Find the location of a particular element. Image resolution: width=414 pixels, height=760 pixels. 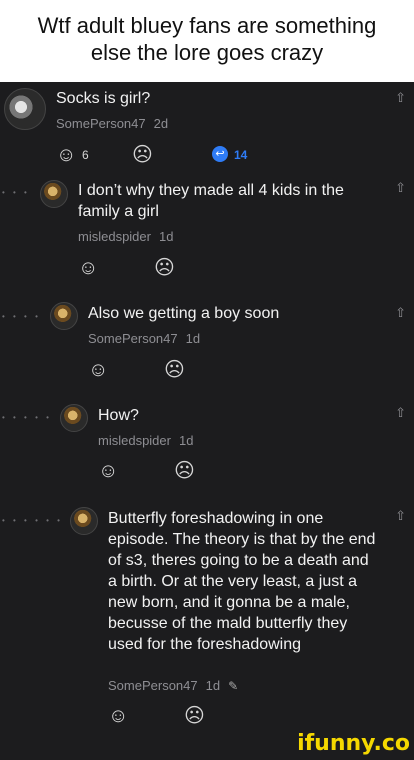

thread-indent-dots: • • • • • is located at coordinates (27, 417).